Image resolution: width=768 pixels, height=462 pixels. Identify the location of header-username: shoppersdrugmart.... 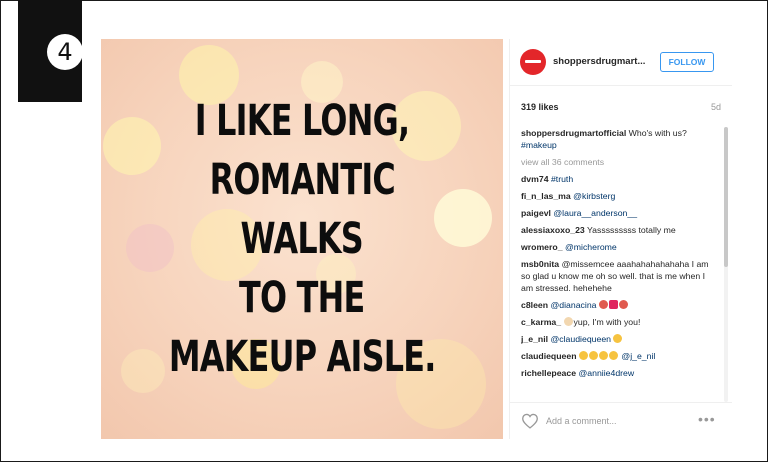
(599, 61).